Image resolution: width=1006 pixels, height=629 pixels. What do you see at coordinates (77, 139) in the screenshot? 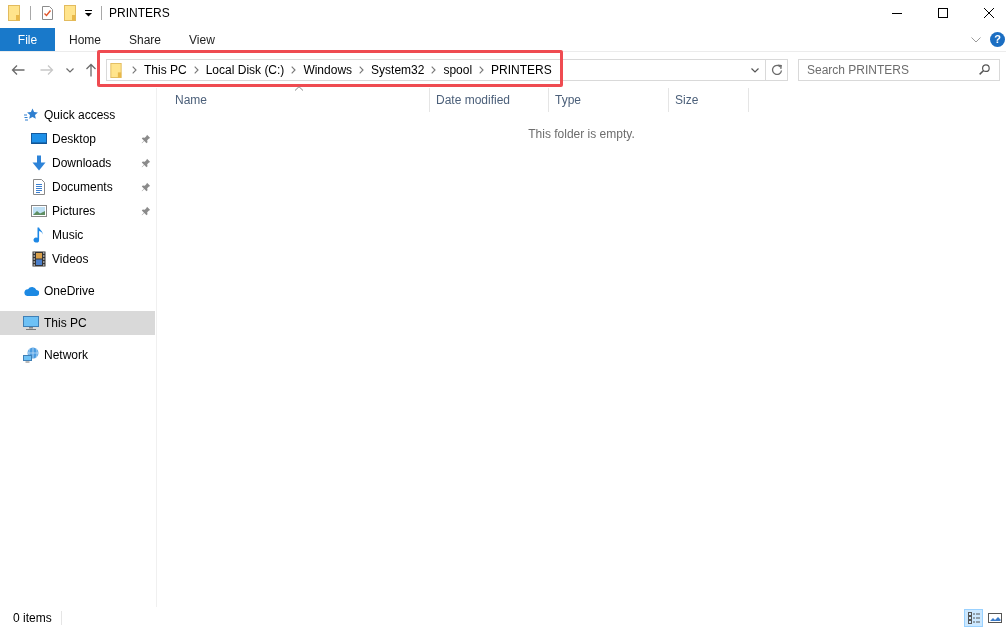
I see `nav-item: Desktop` at bounding box center [77, 139].